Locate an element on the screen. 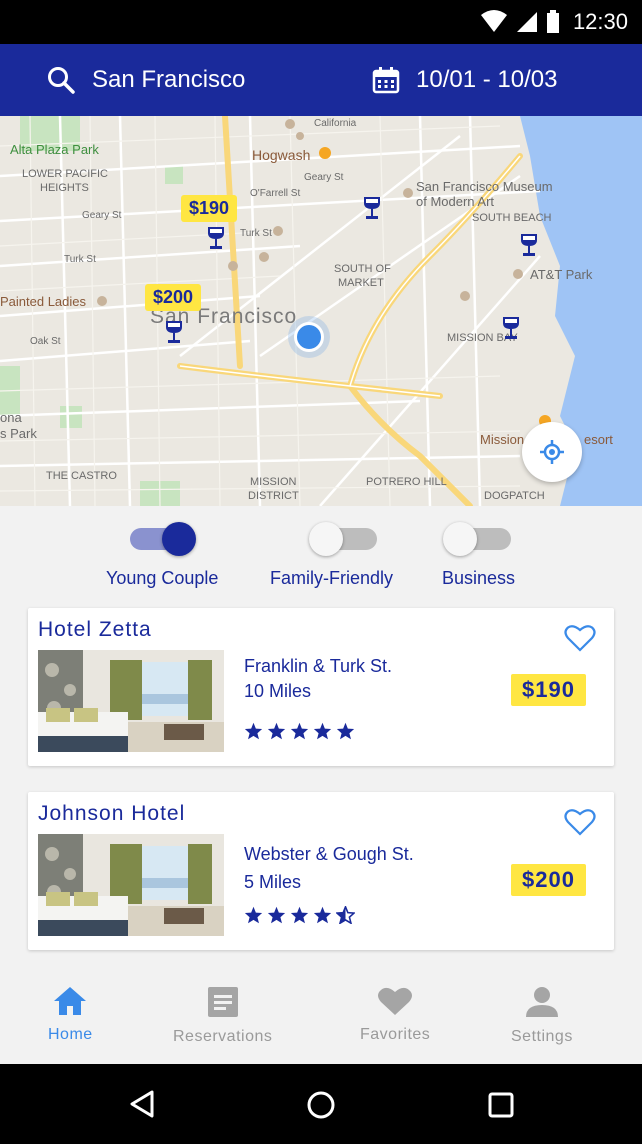  person-icon is located at coordinates (541, 1002).